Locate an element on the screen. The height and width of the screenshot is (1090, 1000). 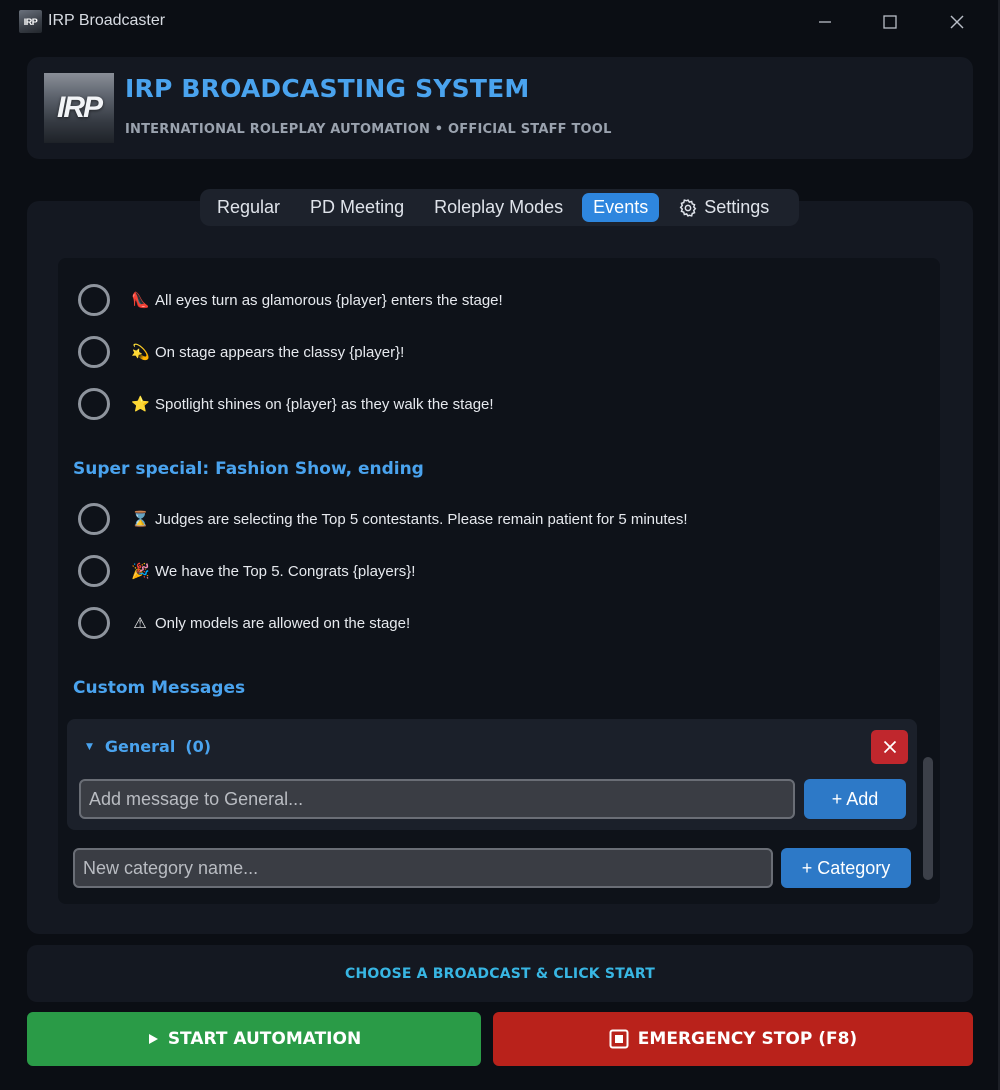
status-text: CHOOSE A BROADCAST & CLICK START is located at coordinates (500, 973).